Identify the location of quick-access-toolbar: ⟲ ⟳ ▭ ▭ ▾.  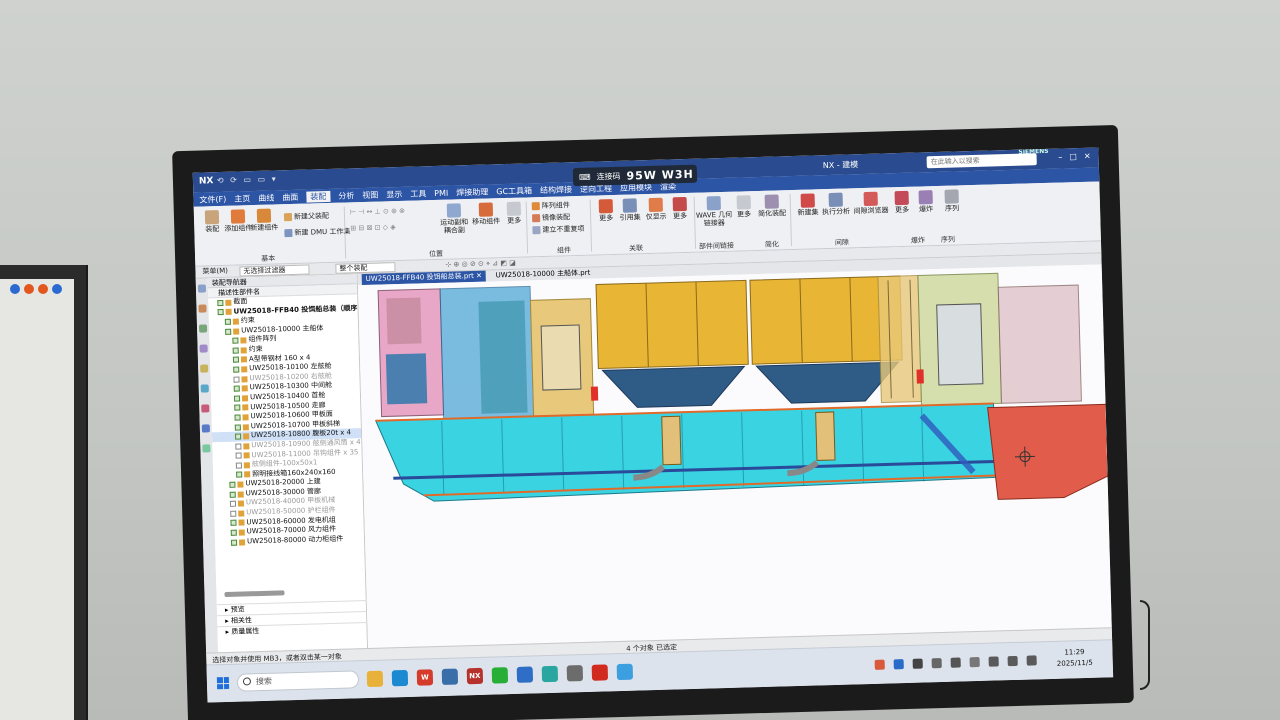
(247, 179).